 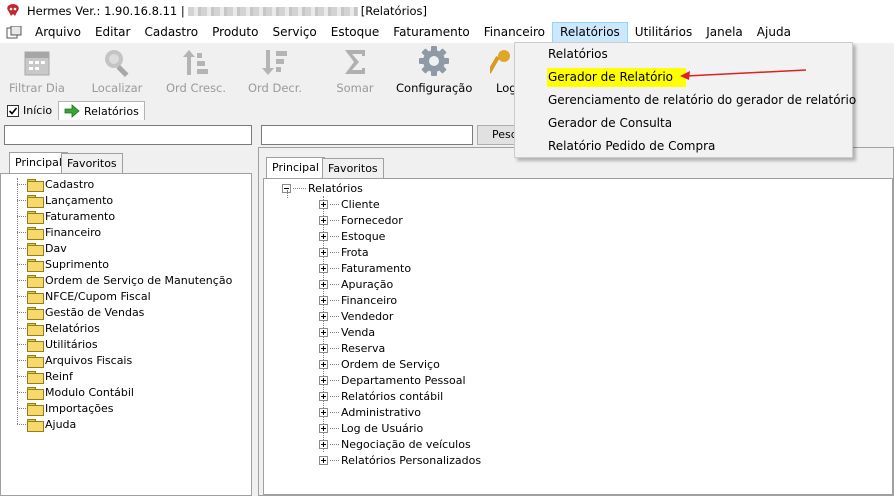 I want to click on left-tree-item: Lançamento, so click(x=65, y=200).